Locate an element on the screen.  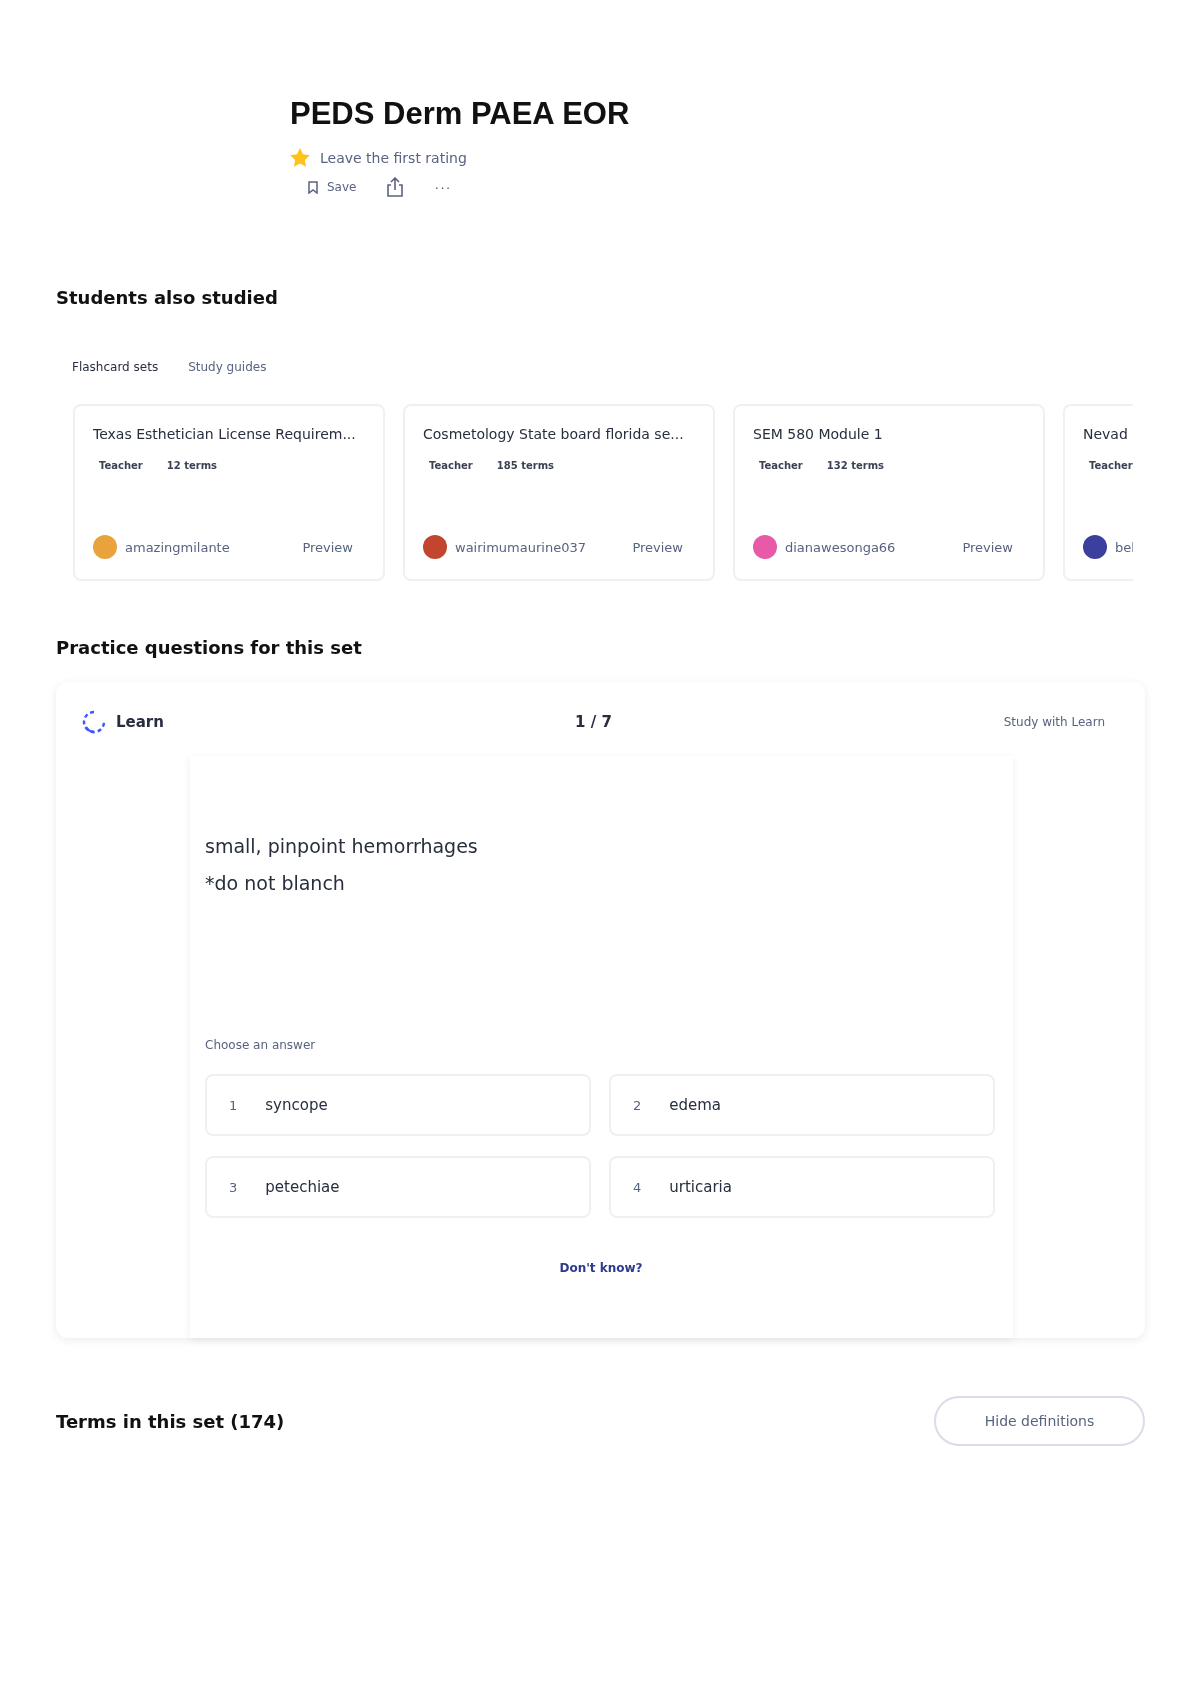
learn-icon is located at coordinates (94, 722).